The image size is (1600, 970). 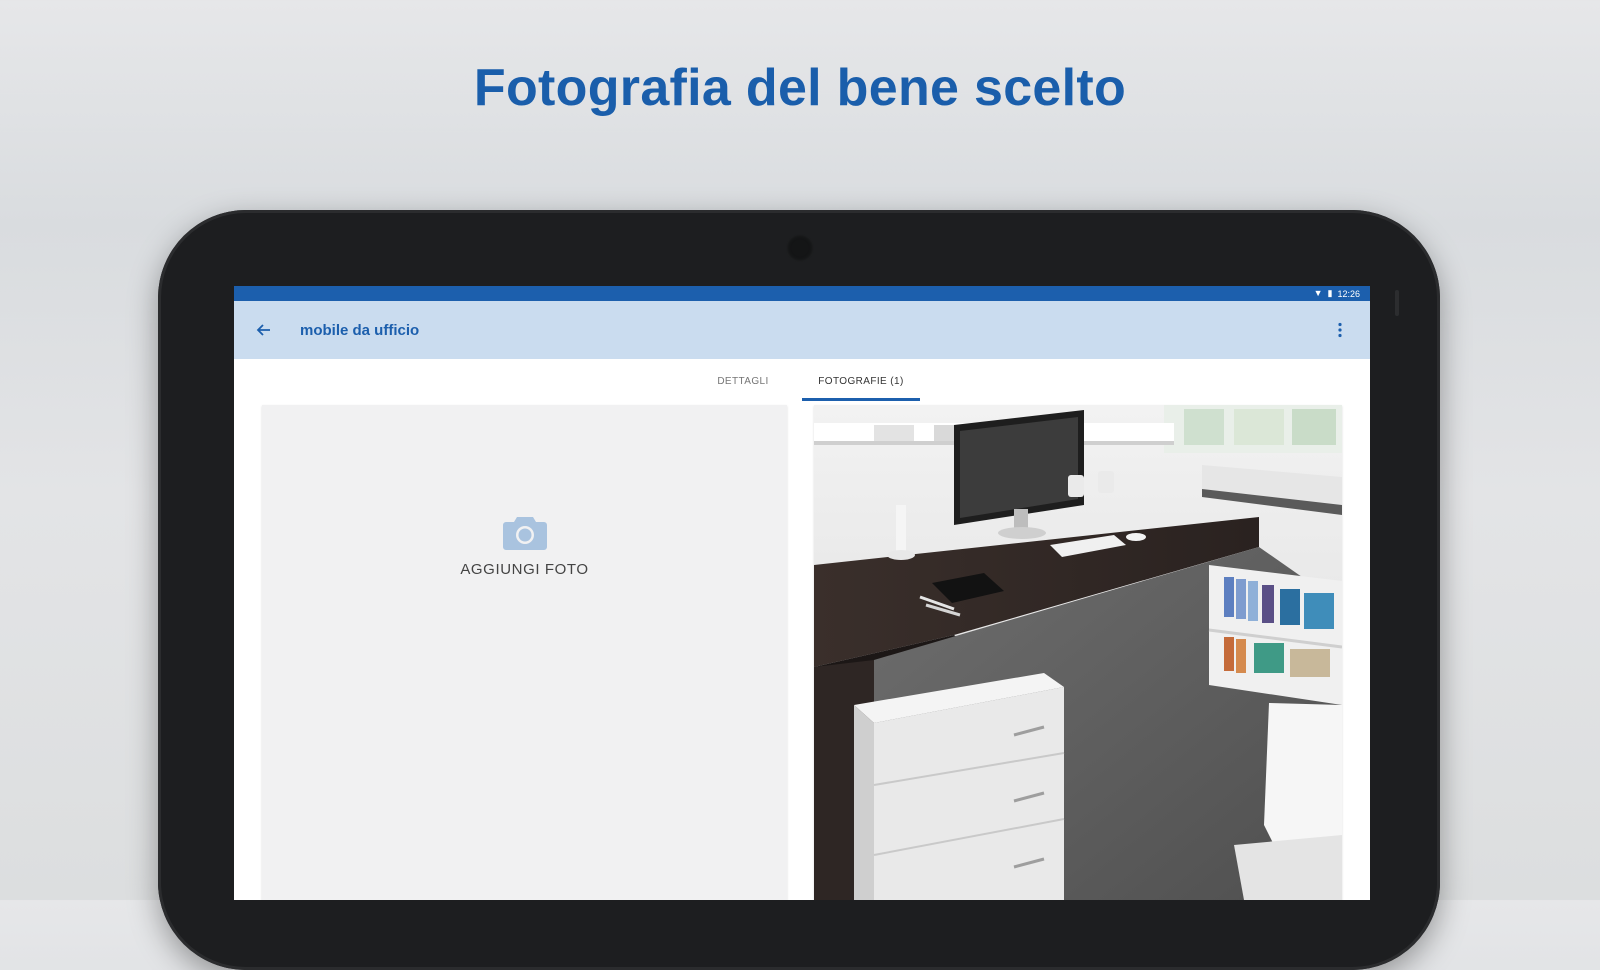 What do you see at coordinates (1318, 293) in the screenshot?
I see `wifi-icon: ▼` at bounding box center [1318, 293].